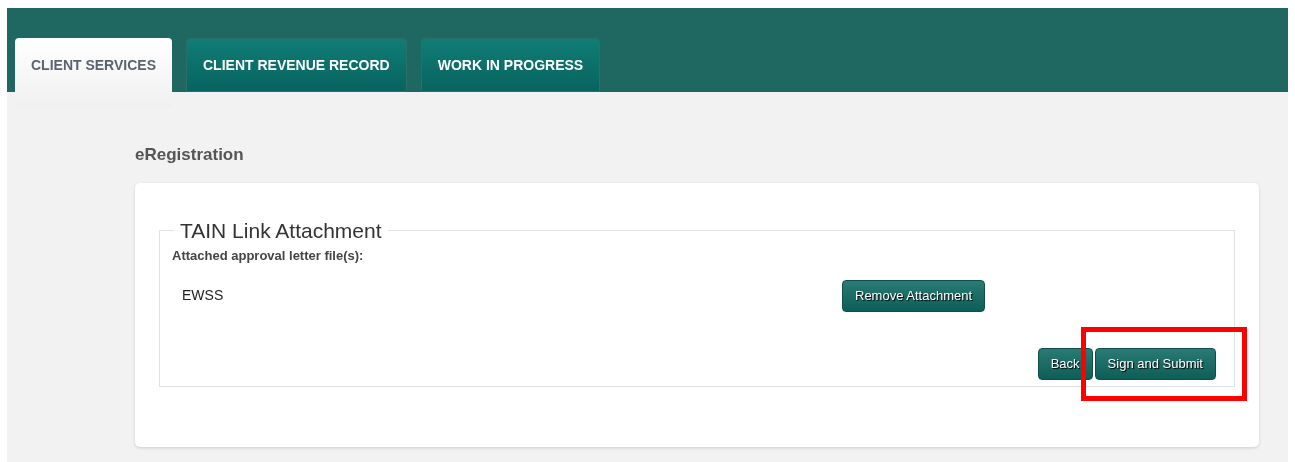 This screenshot has height=462, width=1295. I want to click on nav-tab: CLIENT REVENUE RECORD, so click(296, 65).